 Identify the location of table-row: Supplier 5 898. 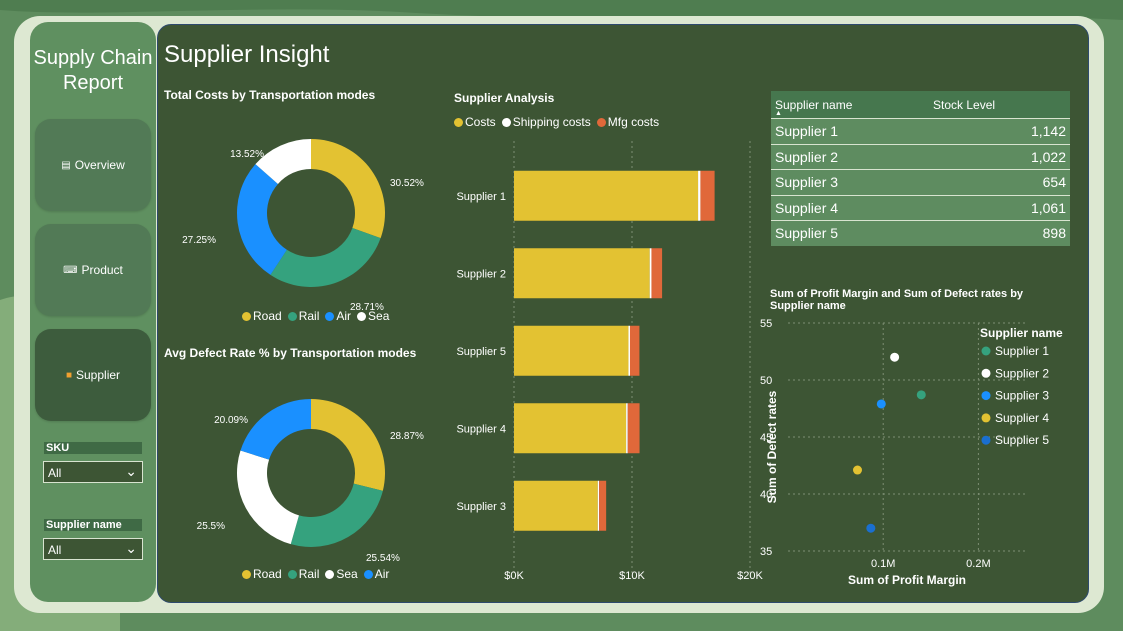
(920, 233).